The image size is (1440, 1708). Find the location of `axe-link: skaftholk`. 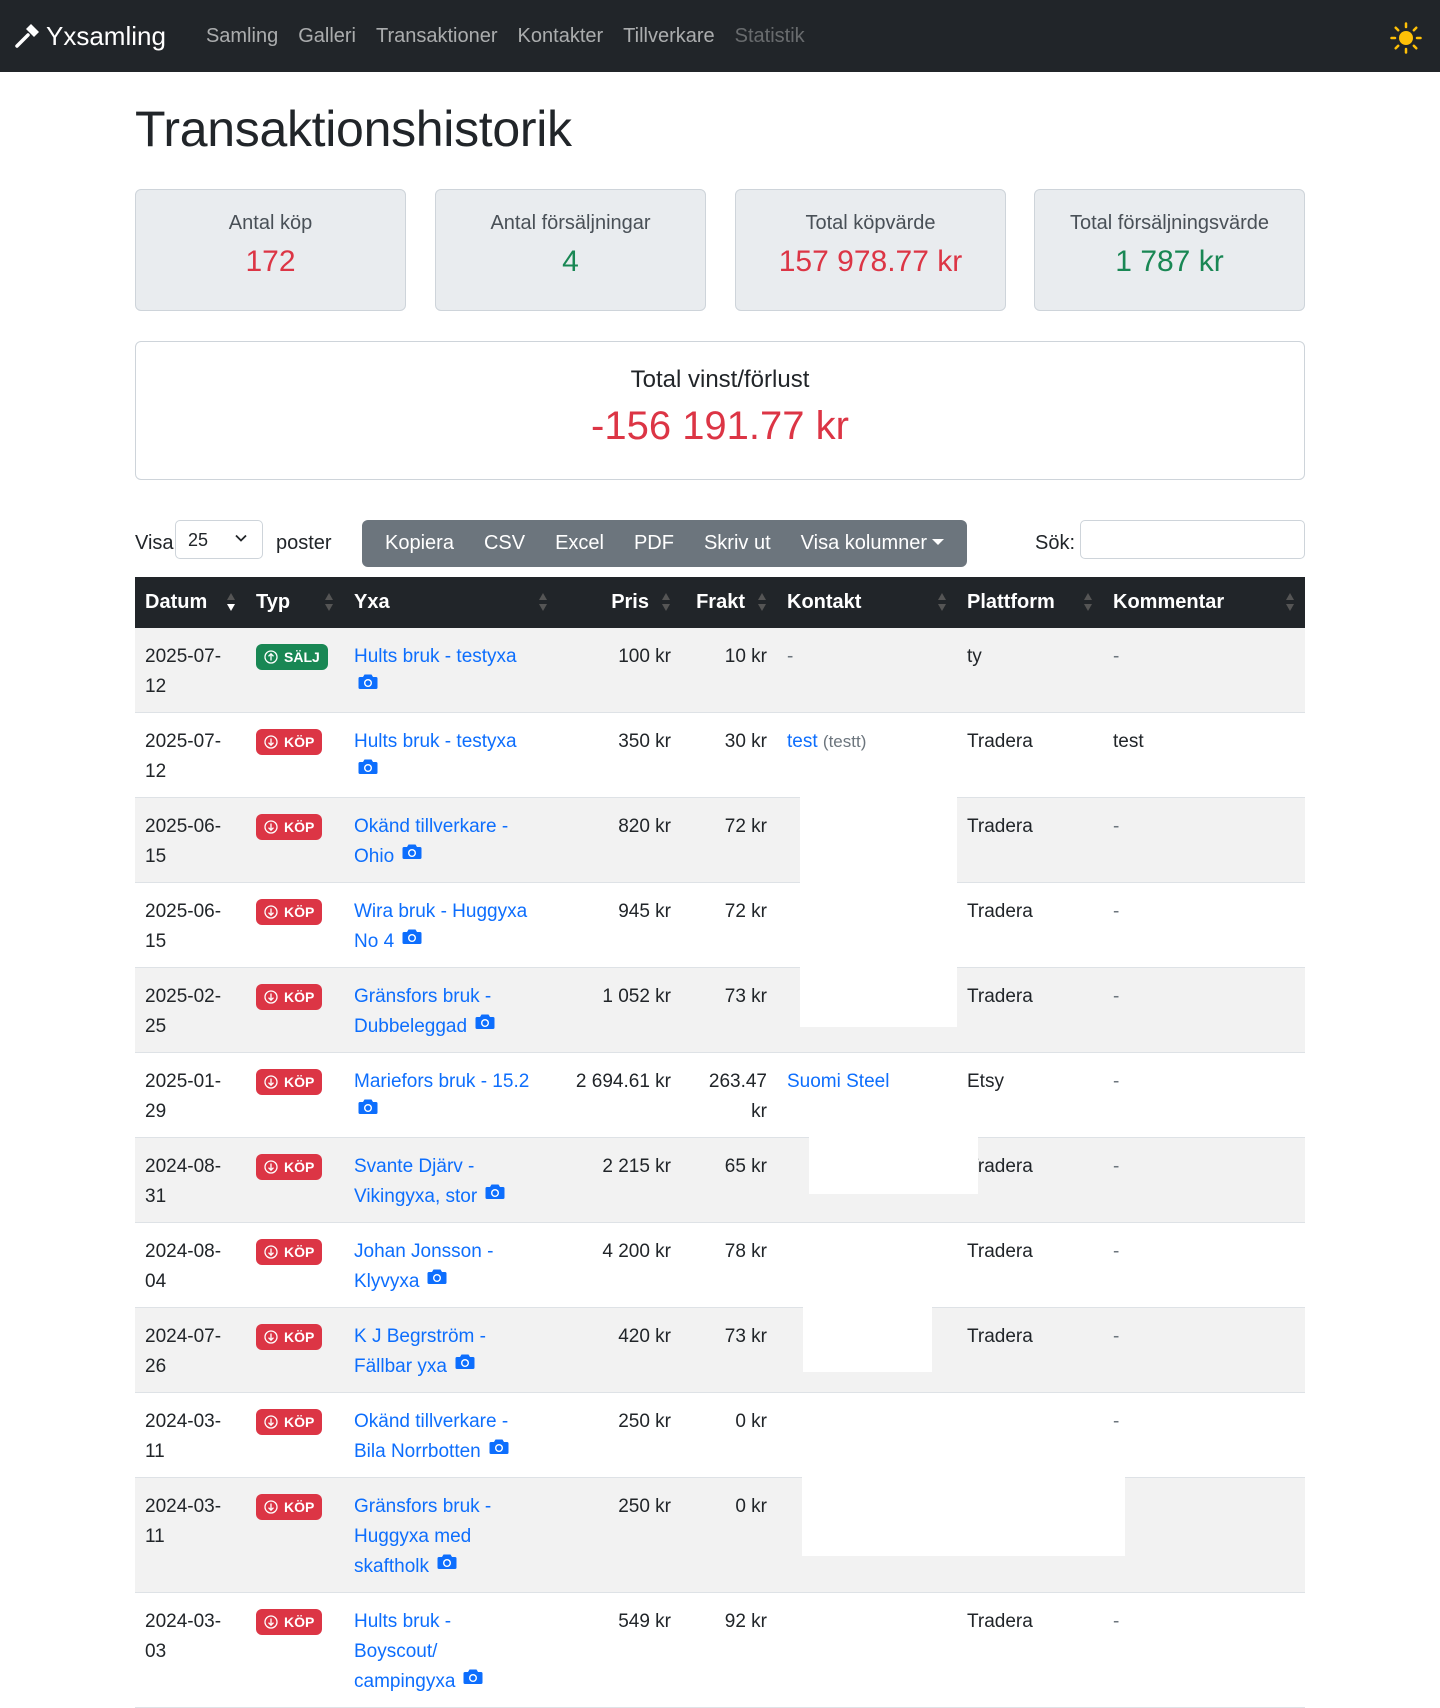

axe-link: skaftholk is located at coordinates (391, 1566).